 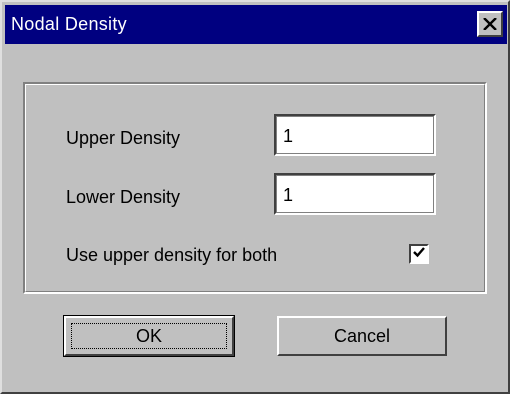 I want to click on focus-rectangle, so click(x=149, y=336).